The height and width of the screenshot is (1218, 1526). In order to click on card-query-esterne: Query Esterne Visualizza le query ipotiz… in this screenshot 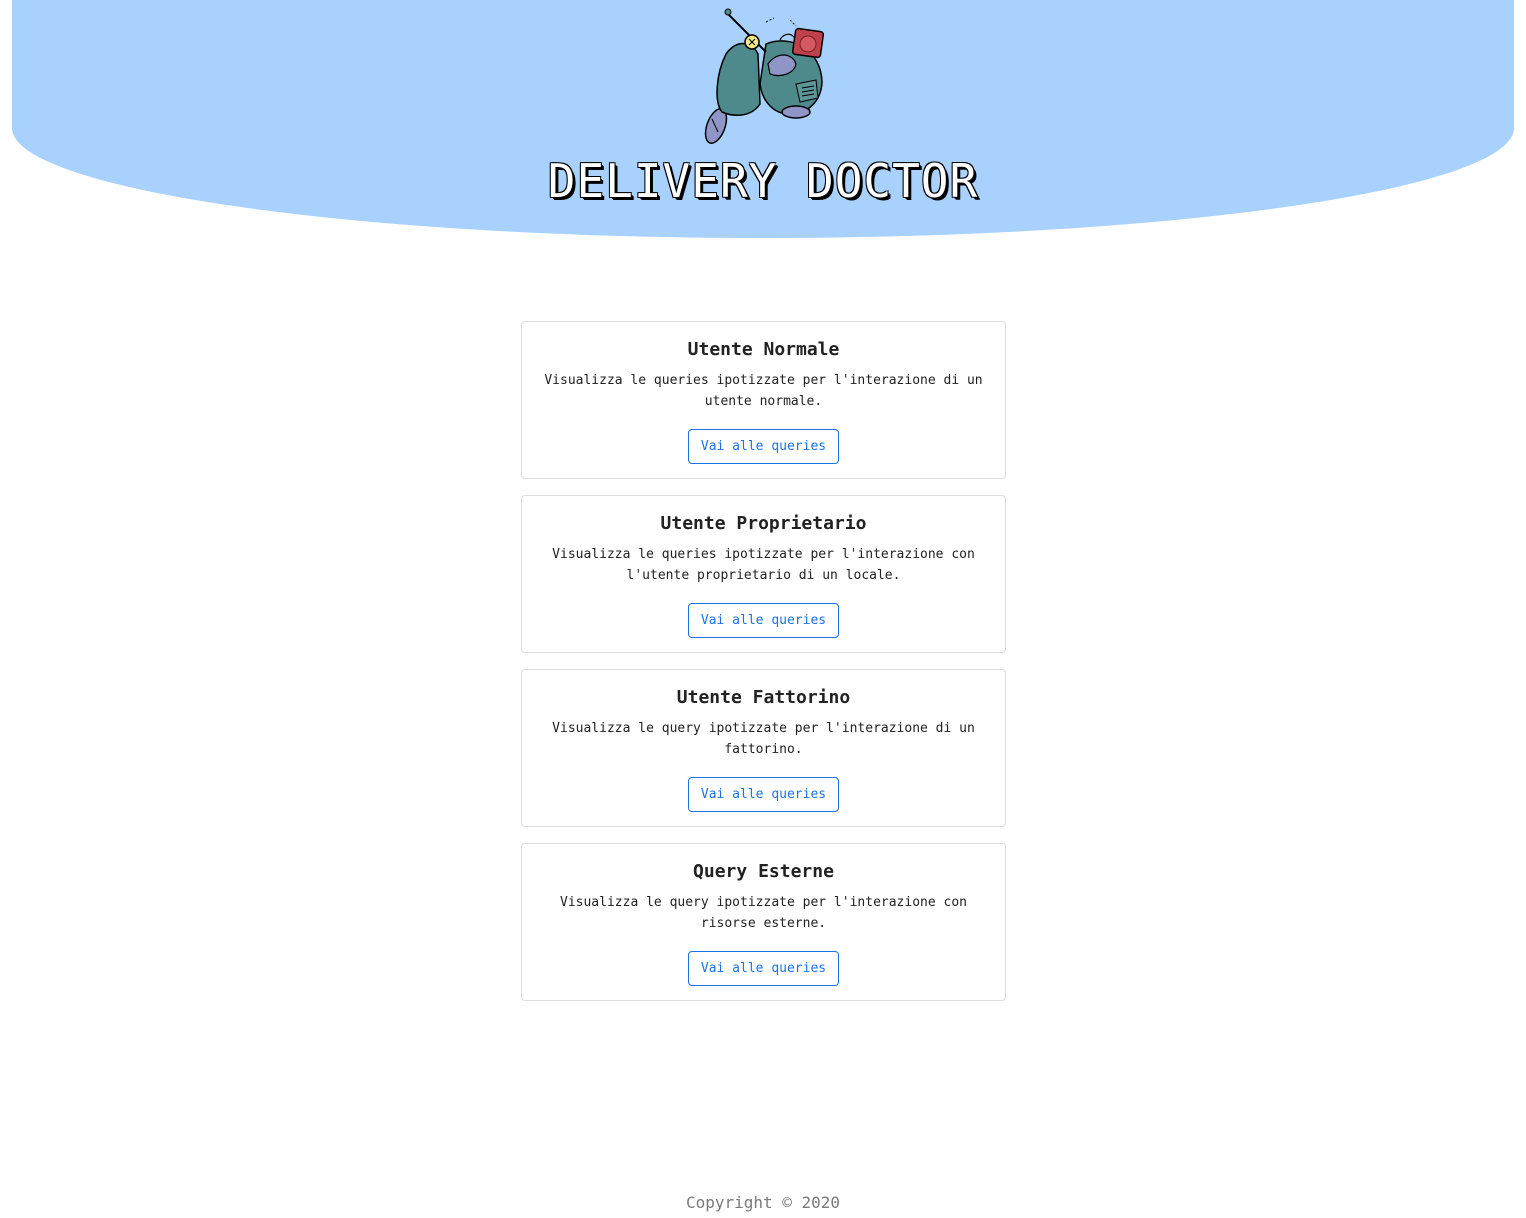, I will do `click(763, 922)`.